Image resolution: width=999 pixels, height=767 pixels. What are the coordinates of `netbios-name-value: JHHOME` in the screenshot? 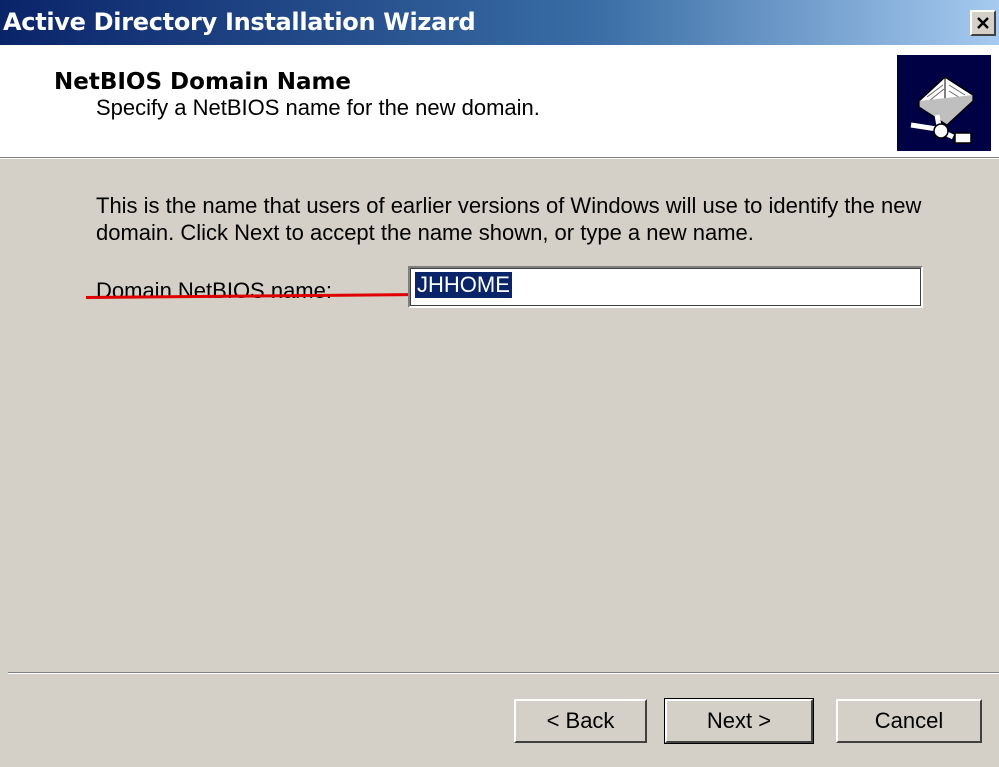 It's located at (463, 285).